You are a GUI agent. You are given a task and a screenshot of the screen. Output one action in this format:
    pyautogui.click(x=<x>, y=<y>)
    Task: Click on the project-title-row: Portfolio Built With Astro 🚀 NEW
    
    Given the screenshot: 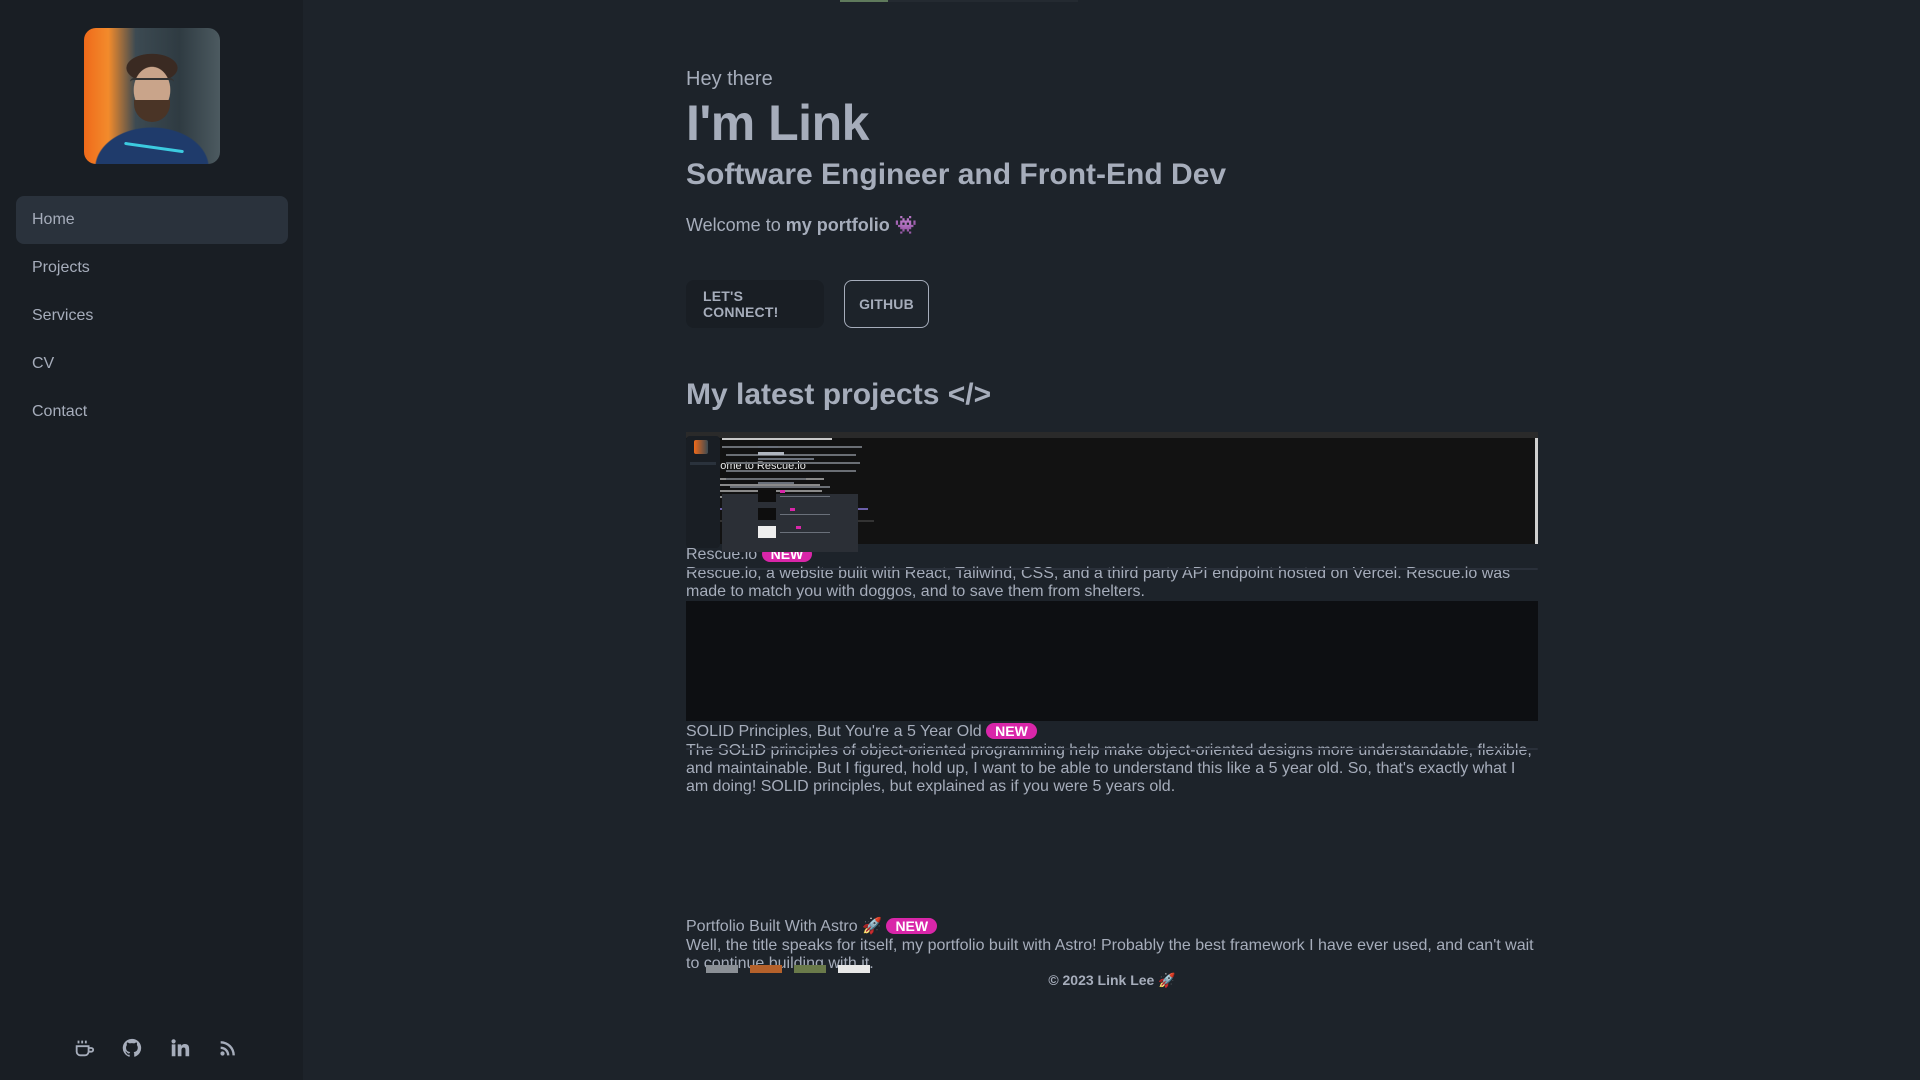 What is the action you would take?
    pyautogui.click(x=1112, y=926)
    